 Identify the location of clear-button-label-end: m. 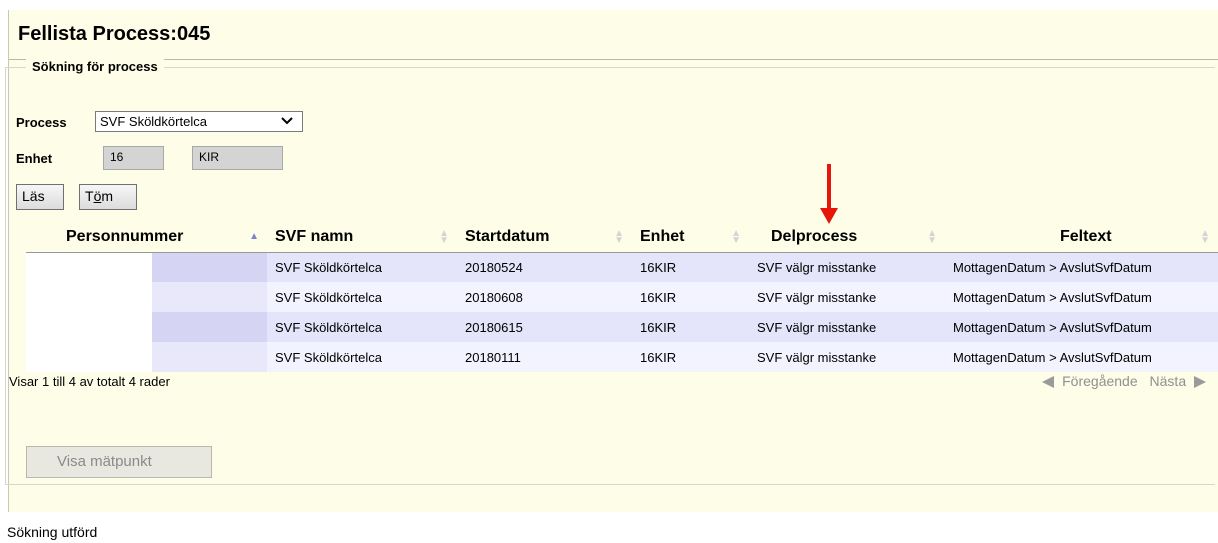
(107, 196).